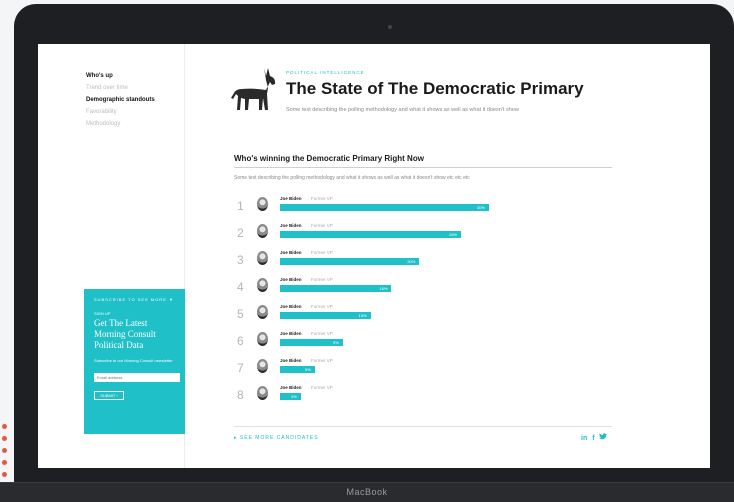 This screenshot has height=502, width=734. Describe the element at coordinates (137, 377) in the screenshot. I see `email-field` at that location.